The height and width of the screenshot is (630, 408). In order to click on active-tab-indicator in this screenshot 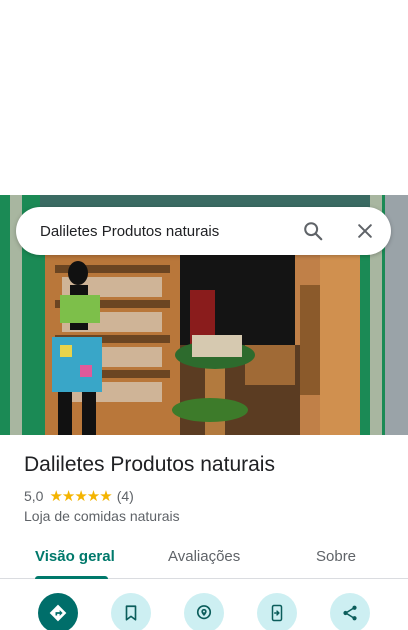, I will do `click(71, 577)`.